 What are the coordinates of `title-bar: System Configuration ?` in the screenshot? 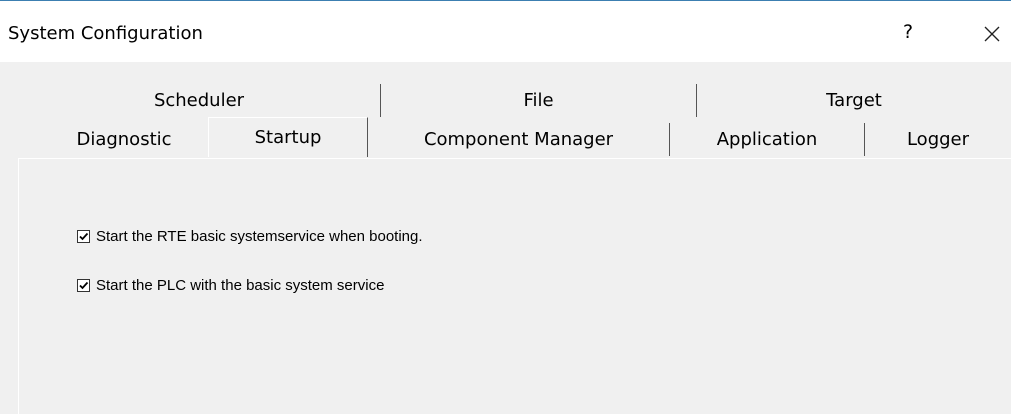 It's located at (505, 31).